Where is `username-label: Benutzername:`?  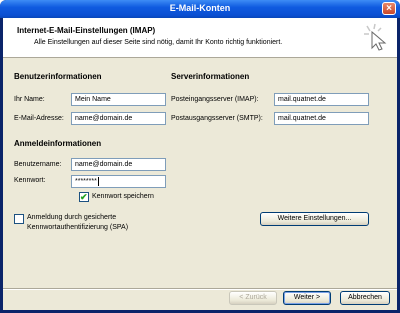 username-label: Benutzername: is located at coordinates (38, 164).